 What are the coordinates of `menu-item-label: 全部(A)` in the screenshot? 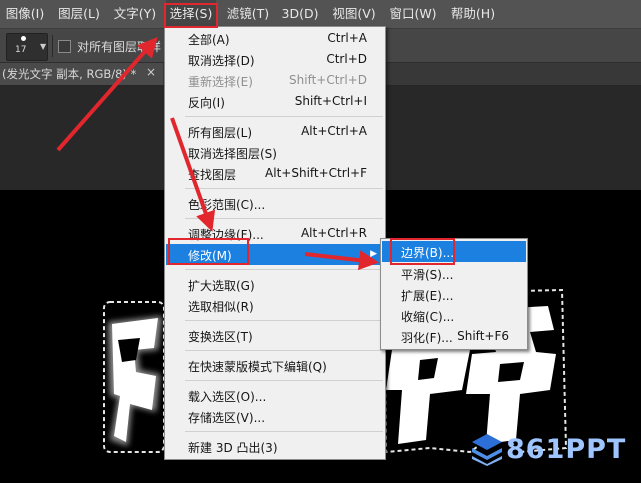 It's located at (209, 40).